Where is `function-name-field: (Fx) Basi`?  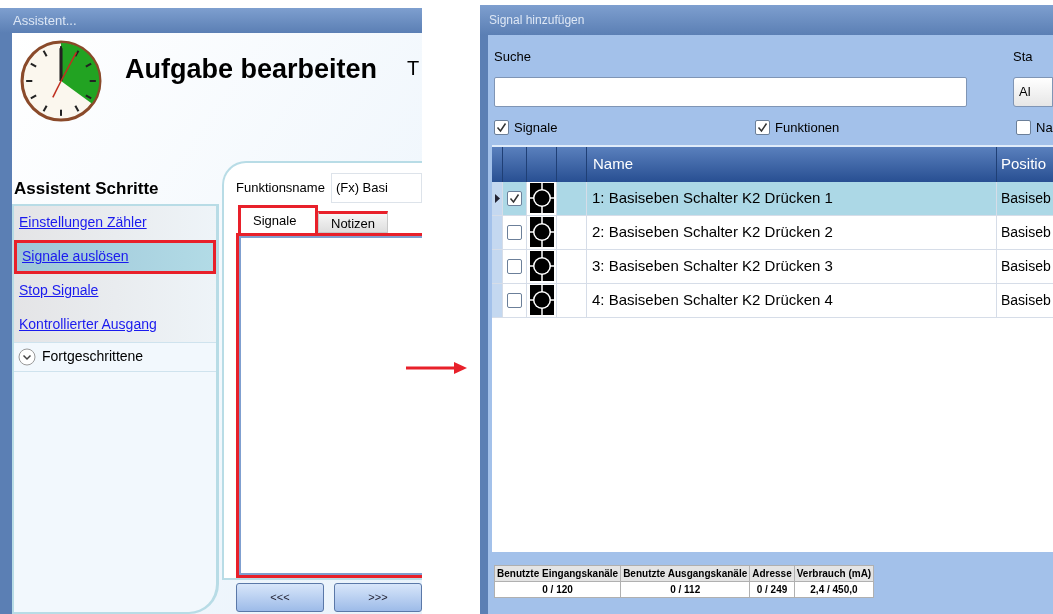
function-name-field: (Fx) Basi is located at coordinates (376, 188).